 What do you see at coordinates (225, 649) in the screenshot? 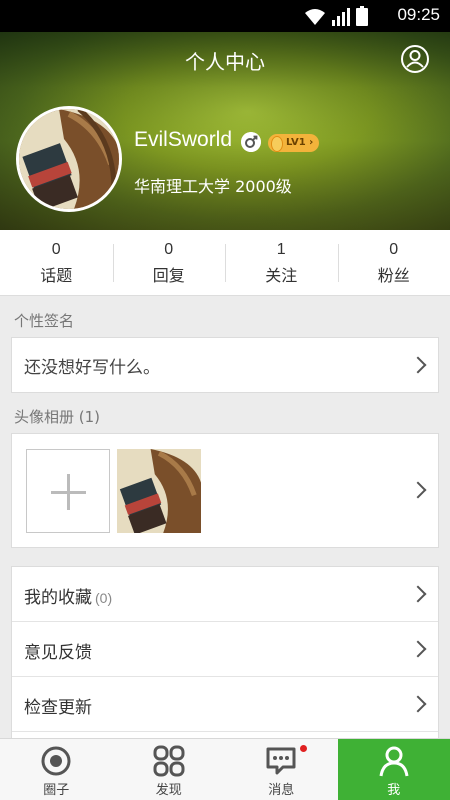
I see `menu-item-feedback: 意见反馈` at bounding box center [225, 649].